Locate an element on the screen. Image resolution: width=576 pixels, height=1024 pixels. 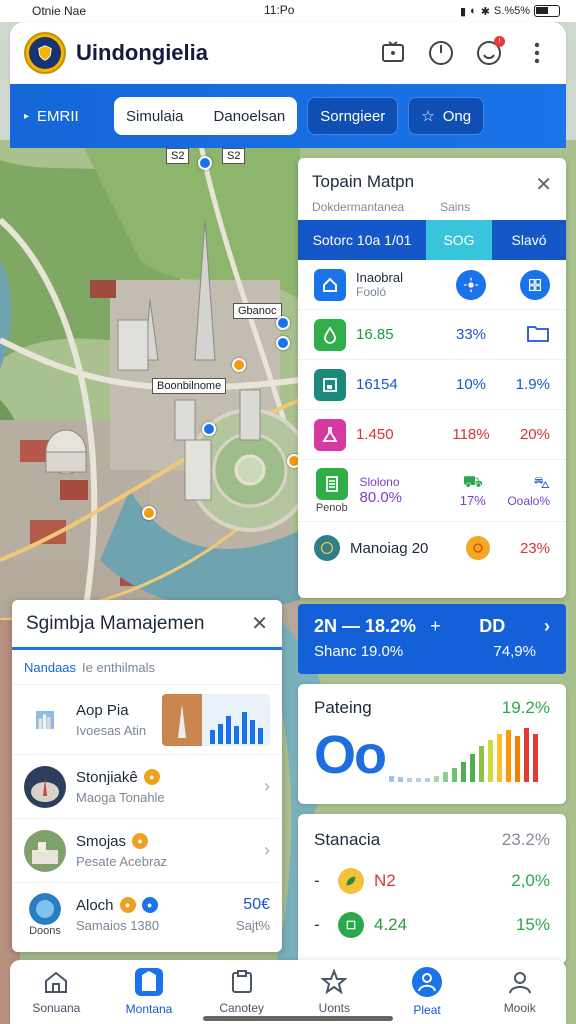
info-row: 16.85 33% is located at coordinates (432, 335).